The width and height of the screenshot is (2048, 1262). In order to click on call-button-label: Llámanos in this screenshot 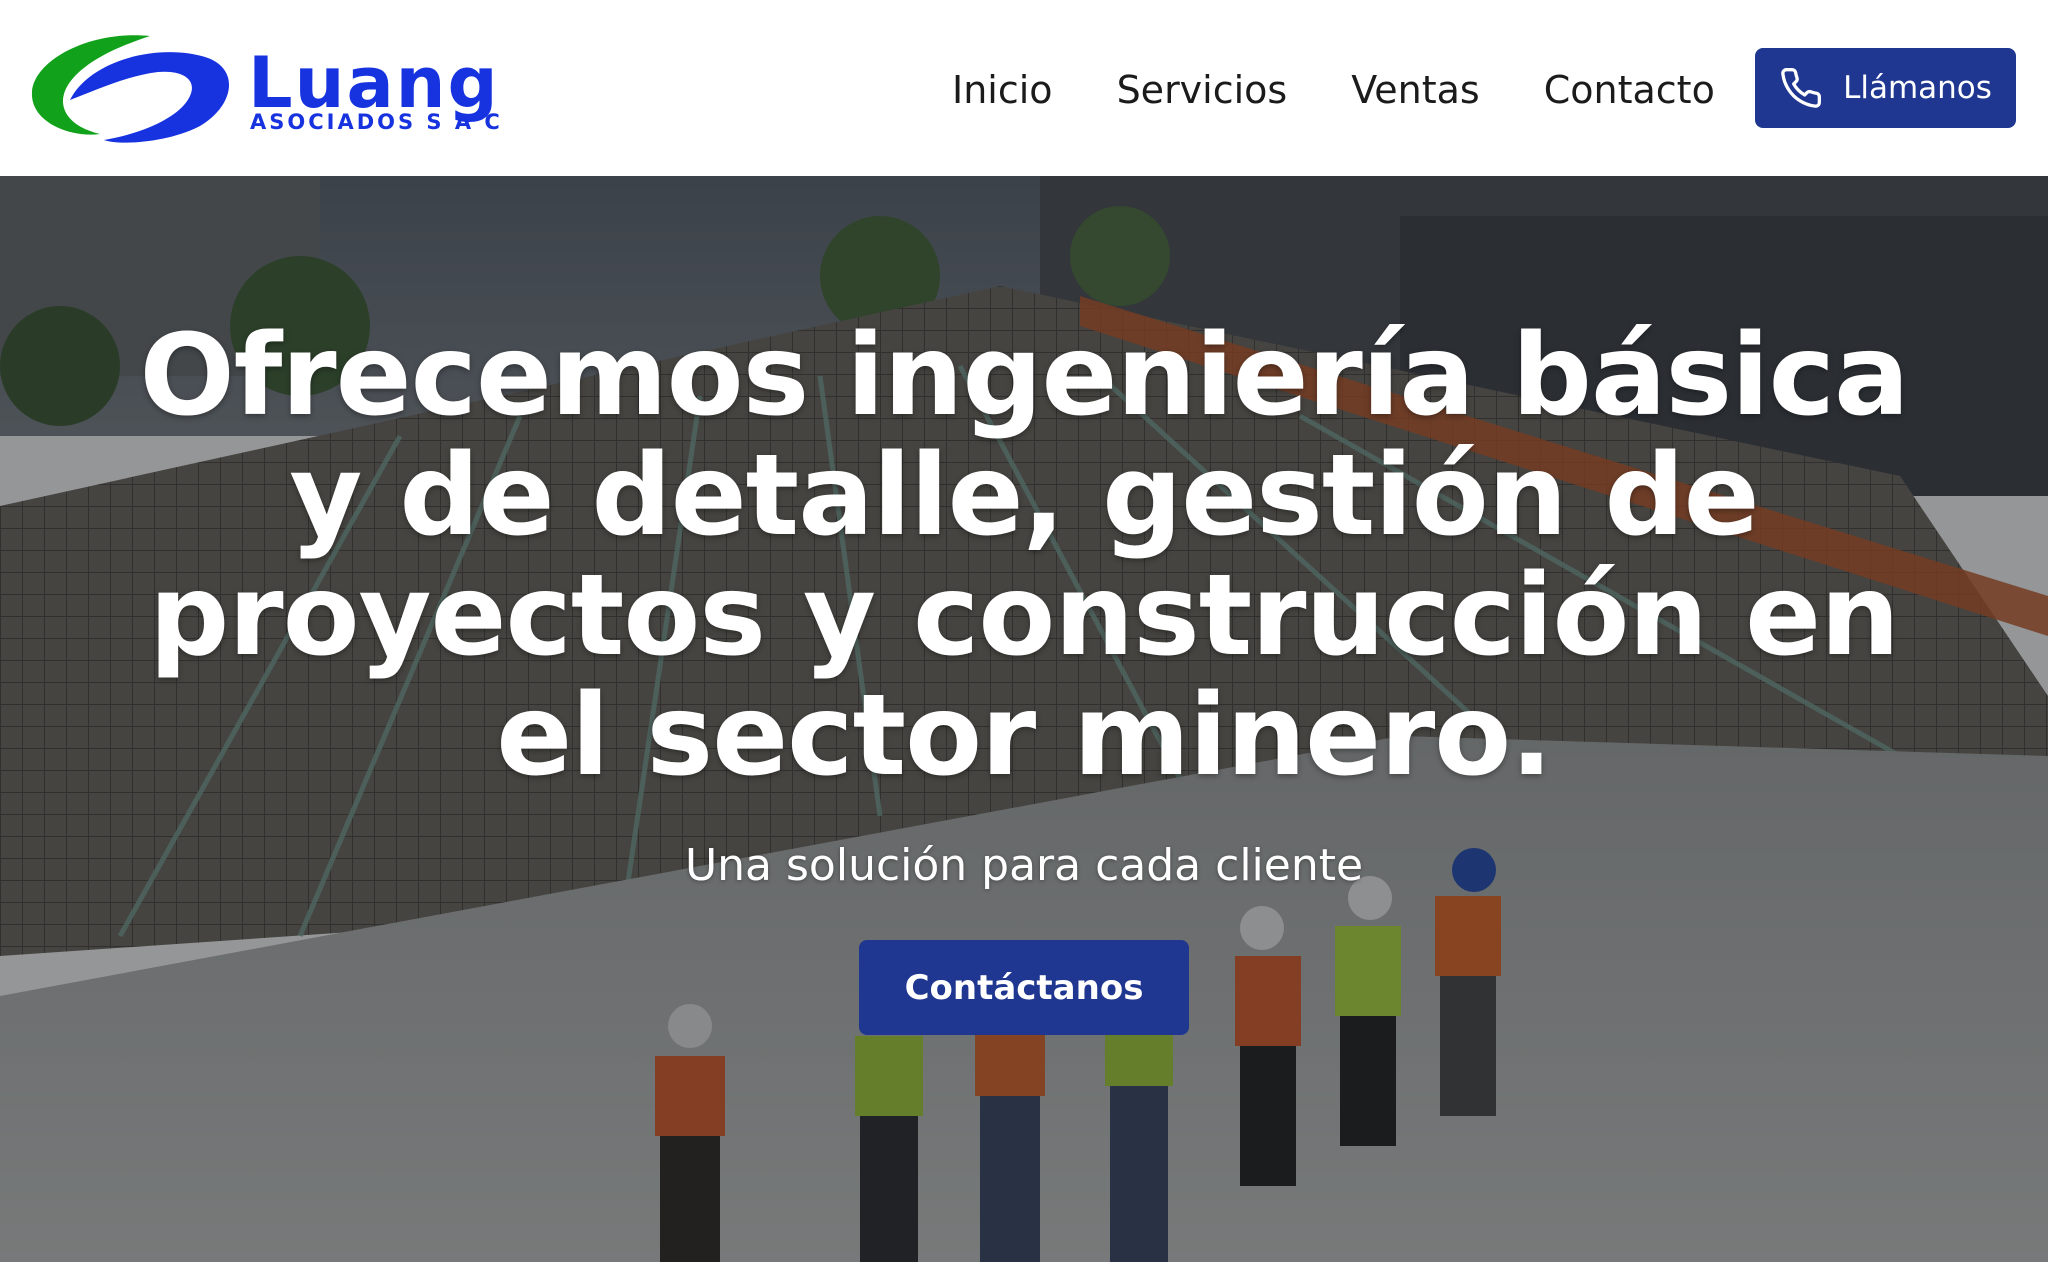, I will do `click(1917, 88)`.